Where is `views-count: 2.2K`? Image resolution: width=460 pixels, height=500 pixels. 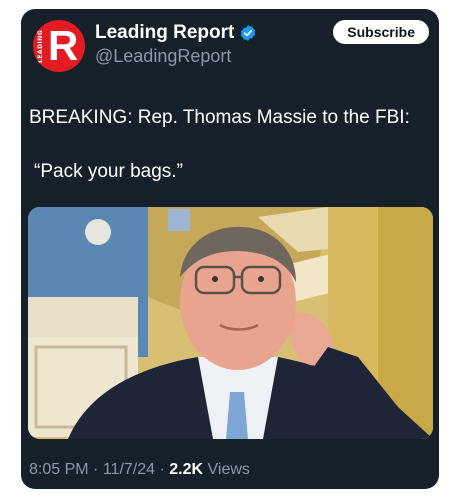 views-count: 2.2K is located at coordinates (186, 469).